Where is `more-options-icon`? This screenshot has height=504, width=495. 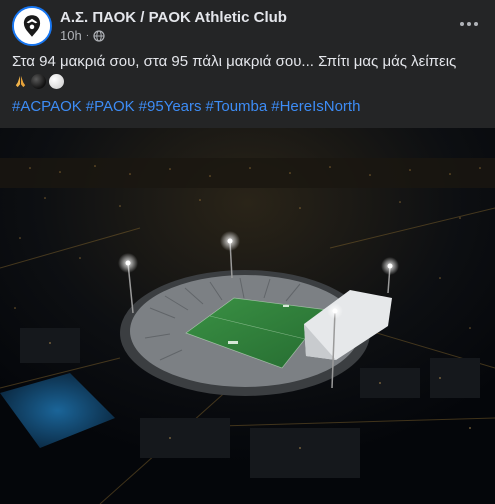
more-options-icon is located at coordinates (469, 24).